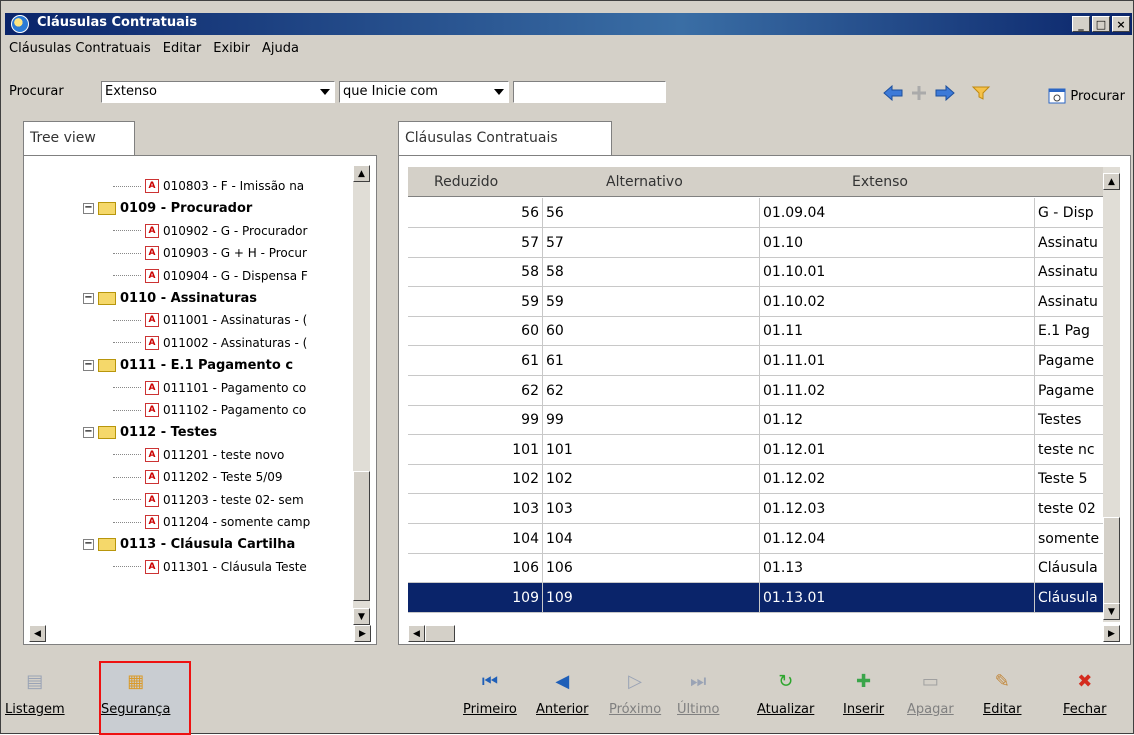 The height and width of the screenshot is (735, 1134). I want to click on grid-vertical-scrollbar: ▲ ▼, so click(1111, 394).